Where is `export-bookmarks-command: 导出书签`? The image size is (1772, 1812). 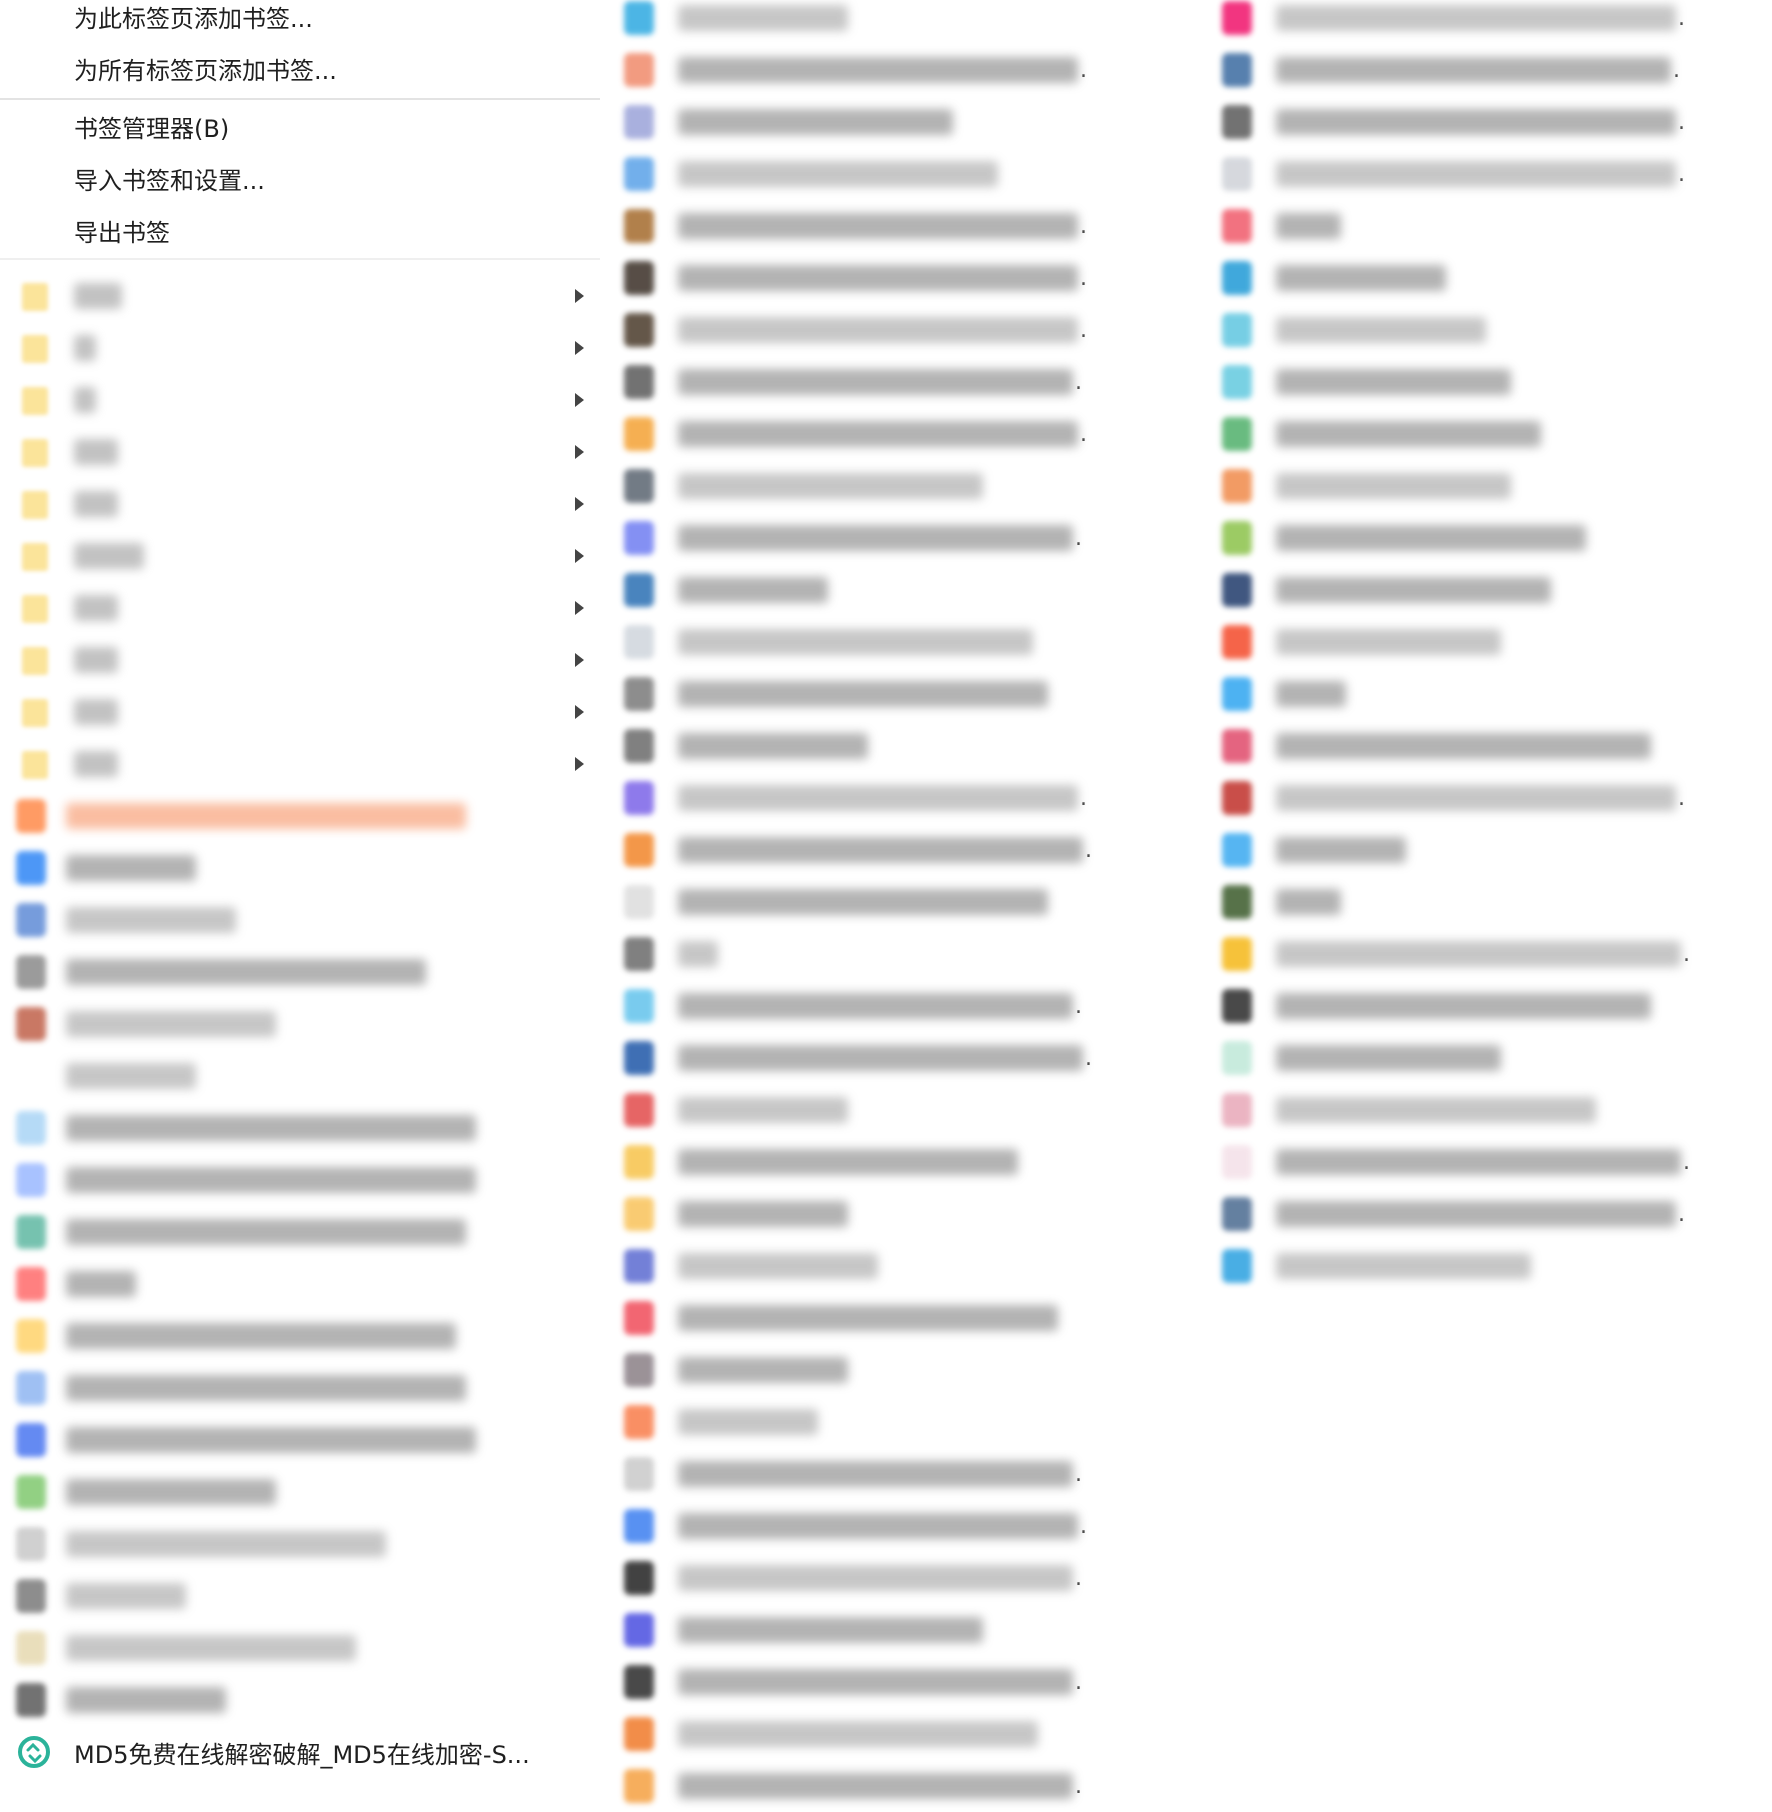
export-bookmarks-command: 导出书签 is located at coordinates (300, 230).